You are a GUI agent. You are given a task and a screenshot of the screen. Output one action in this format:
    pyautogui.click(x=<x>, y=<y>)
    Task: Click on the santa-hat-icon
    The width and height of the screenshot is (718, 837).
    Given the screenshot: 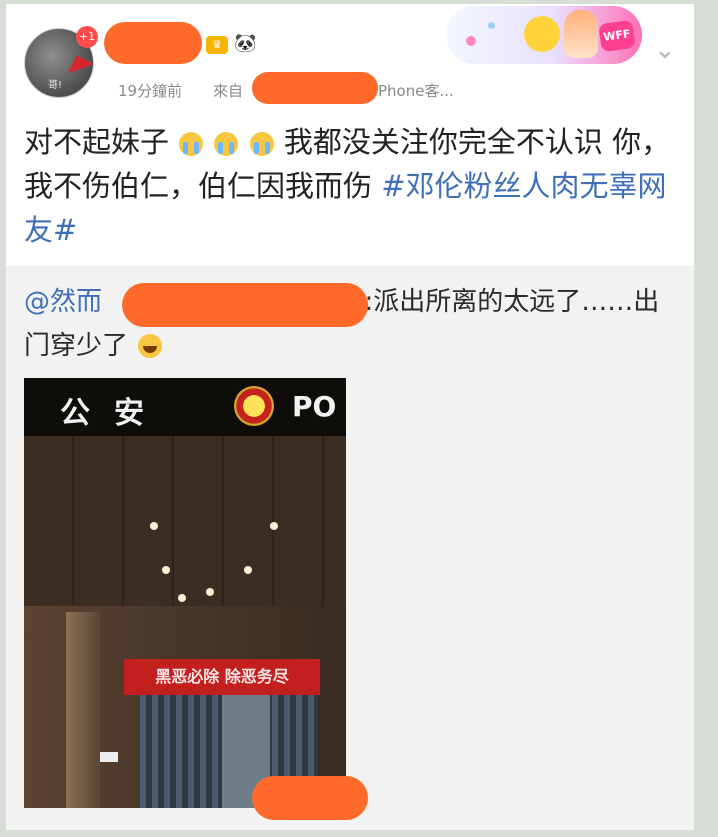 What is the action you would take?
    pyautogui.click(x=78, y=62)
    